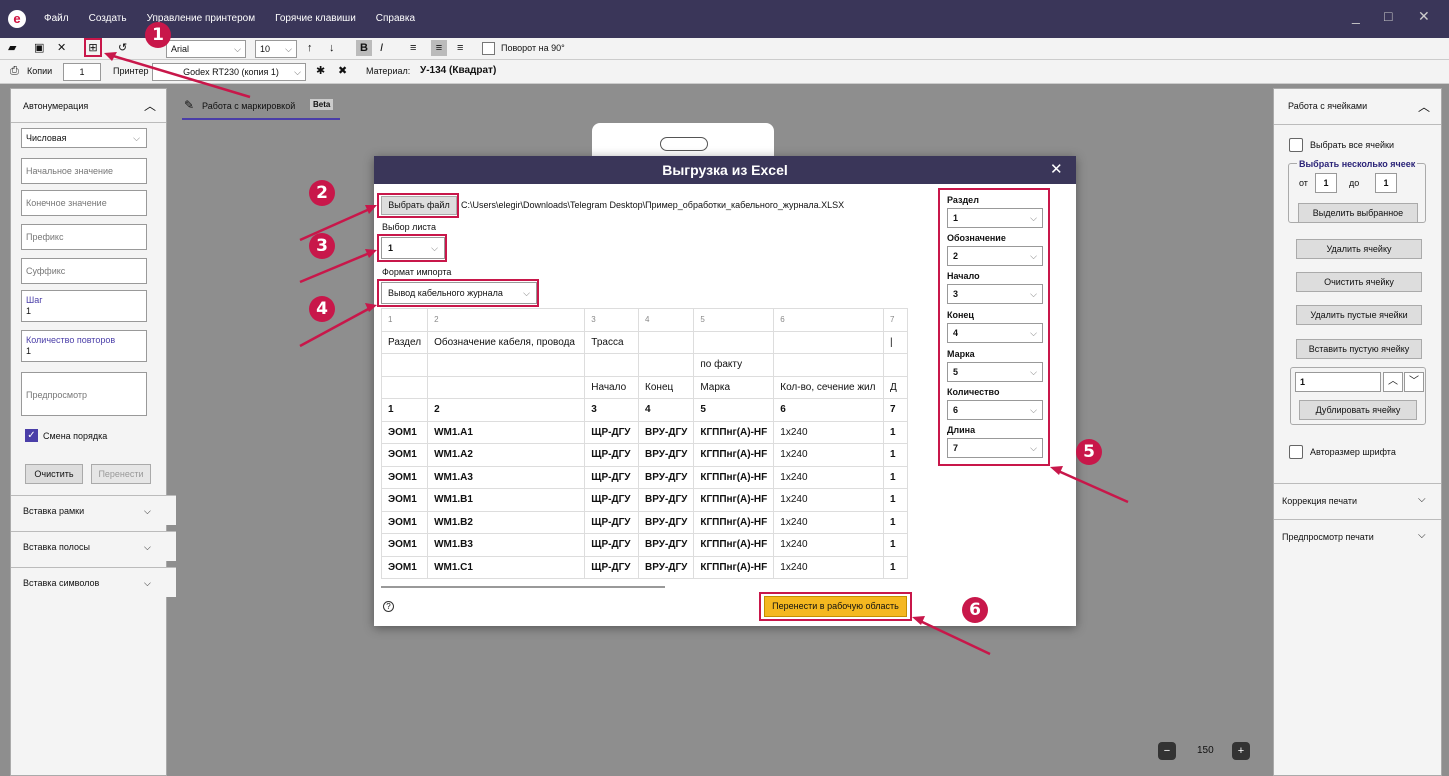 The height and width of the screenshot is (776, 1449). What do you see at coordinates (322, 193) in the screenshot?
I see `badge-2: 2` at bounding box center [322, 193].